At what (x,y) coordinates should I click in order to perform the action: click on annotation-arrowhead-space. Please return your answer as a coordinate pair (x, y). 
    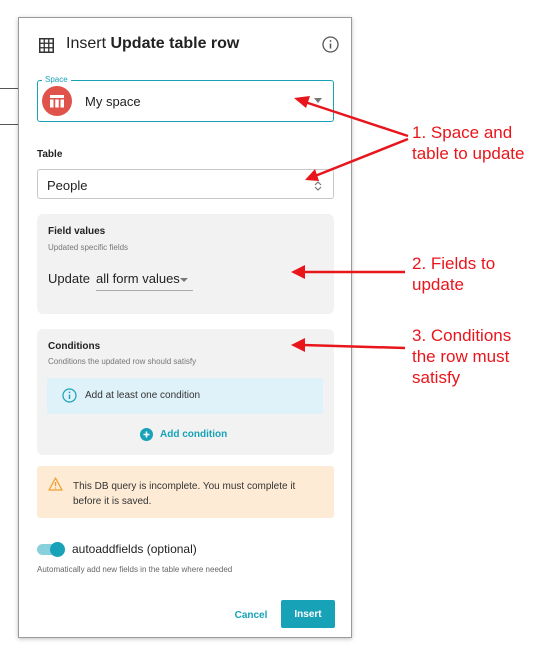
    Looking at the image, I should click on (302, 102).